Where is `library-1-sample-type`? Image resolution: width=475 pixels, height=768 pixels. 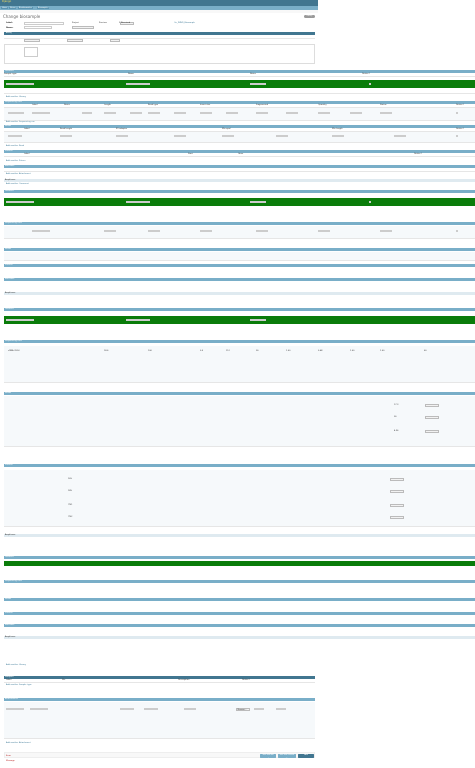
library-1-sample-type is located at coordinates (20, 83).